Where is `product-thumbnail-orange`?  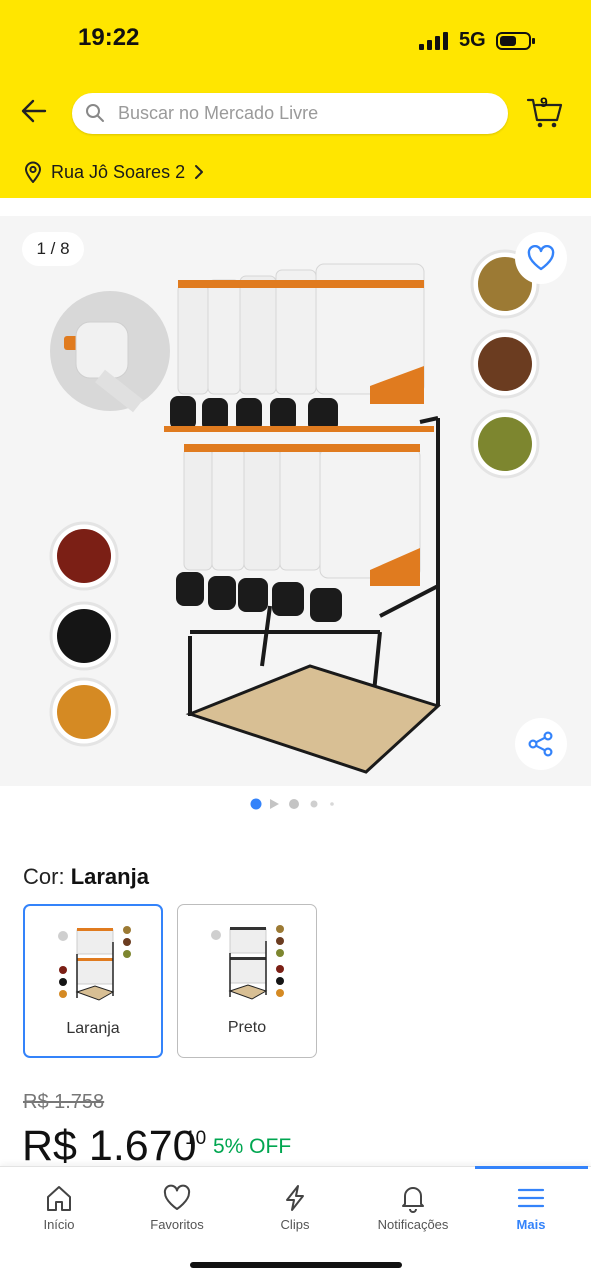 product-thumbnail-orange is located at coordinates (94, 963).